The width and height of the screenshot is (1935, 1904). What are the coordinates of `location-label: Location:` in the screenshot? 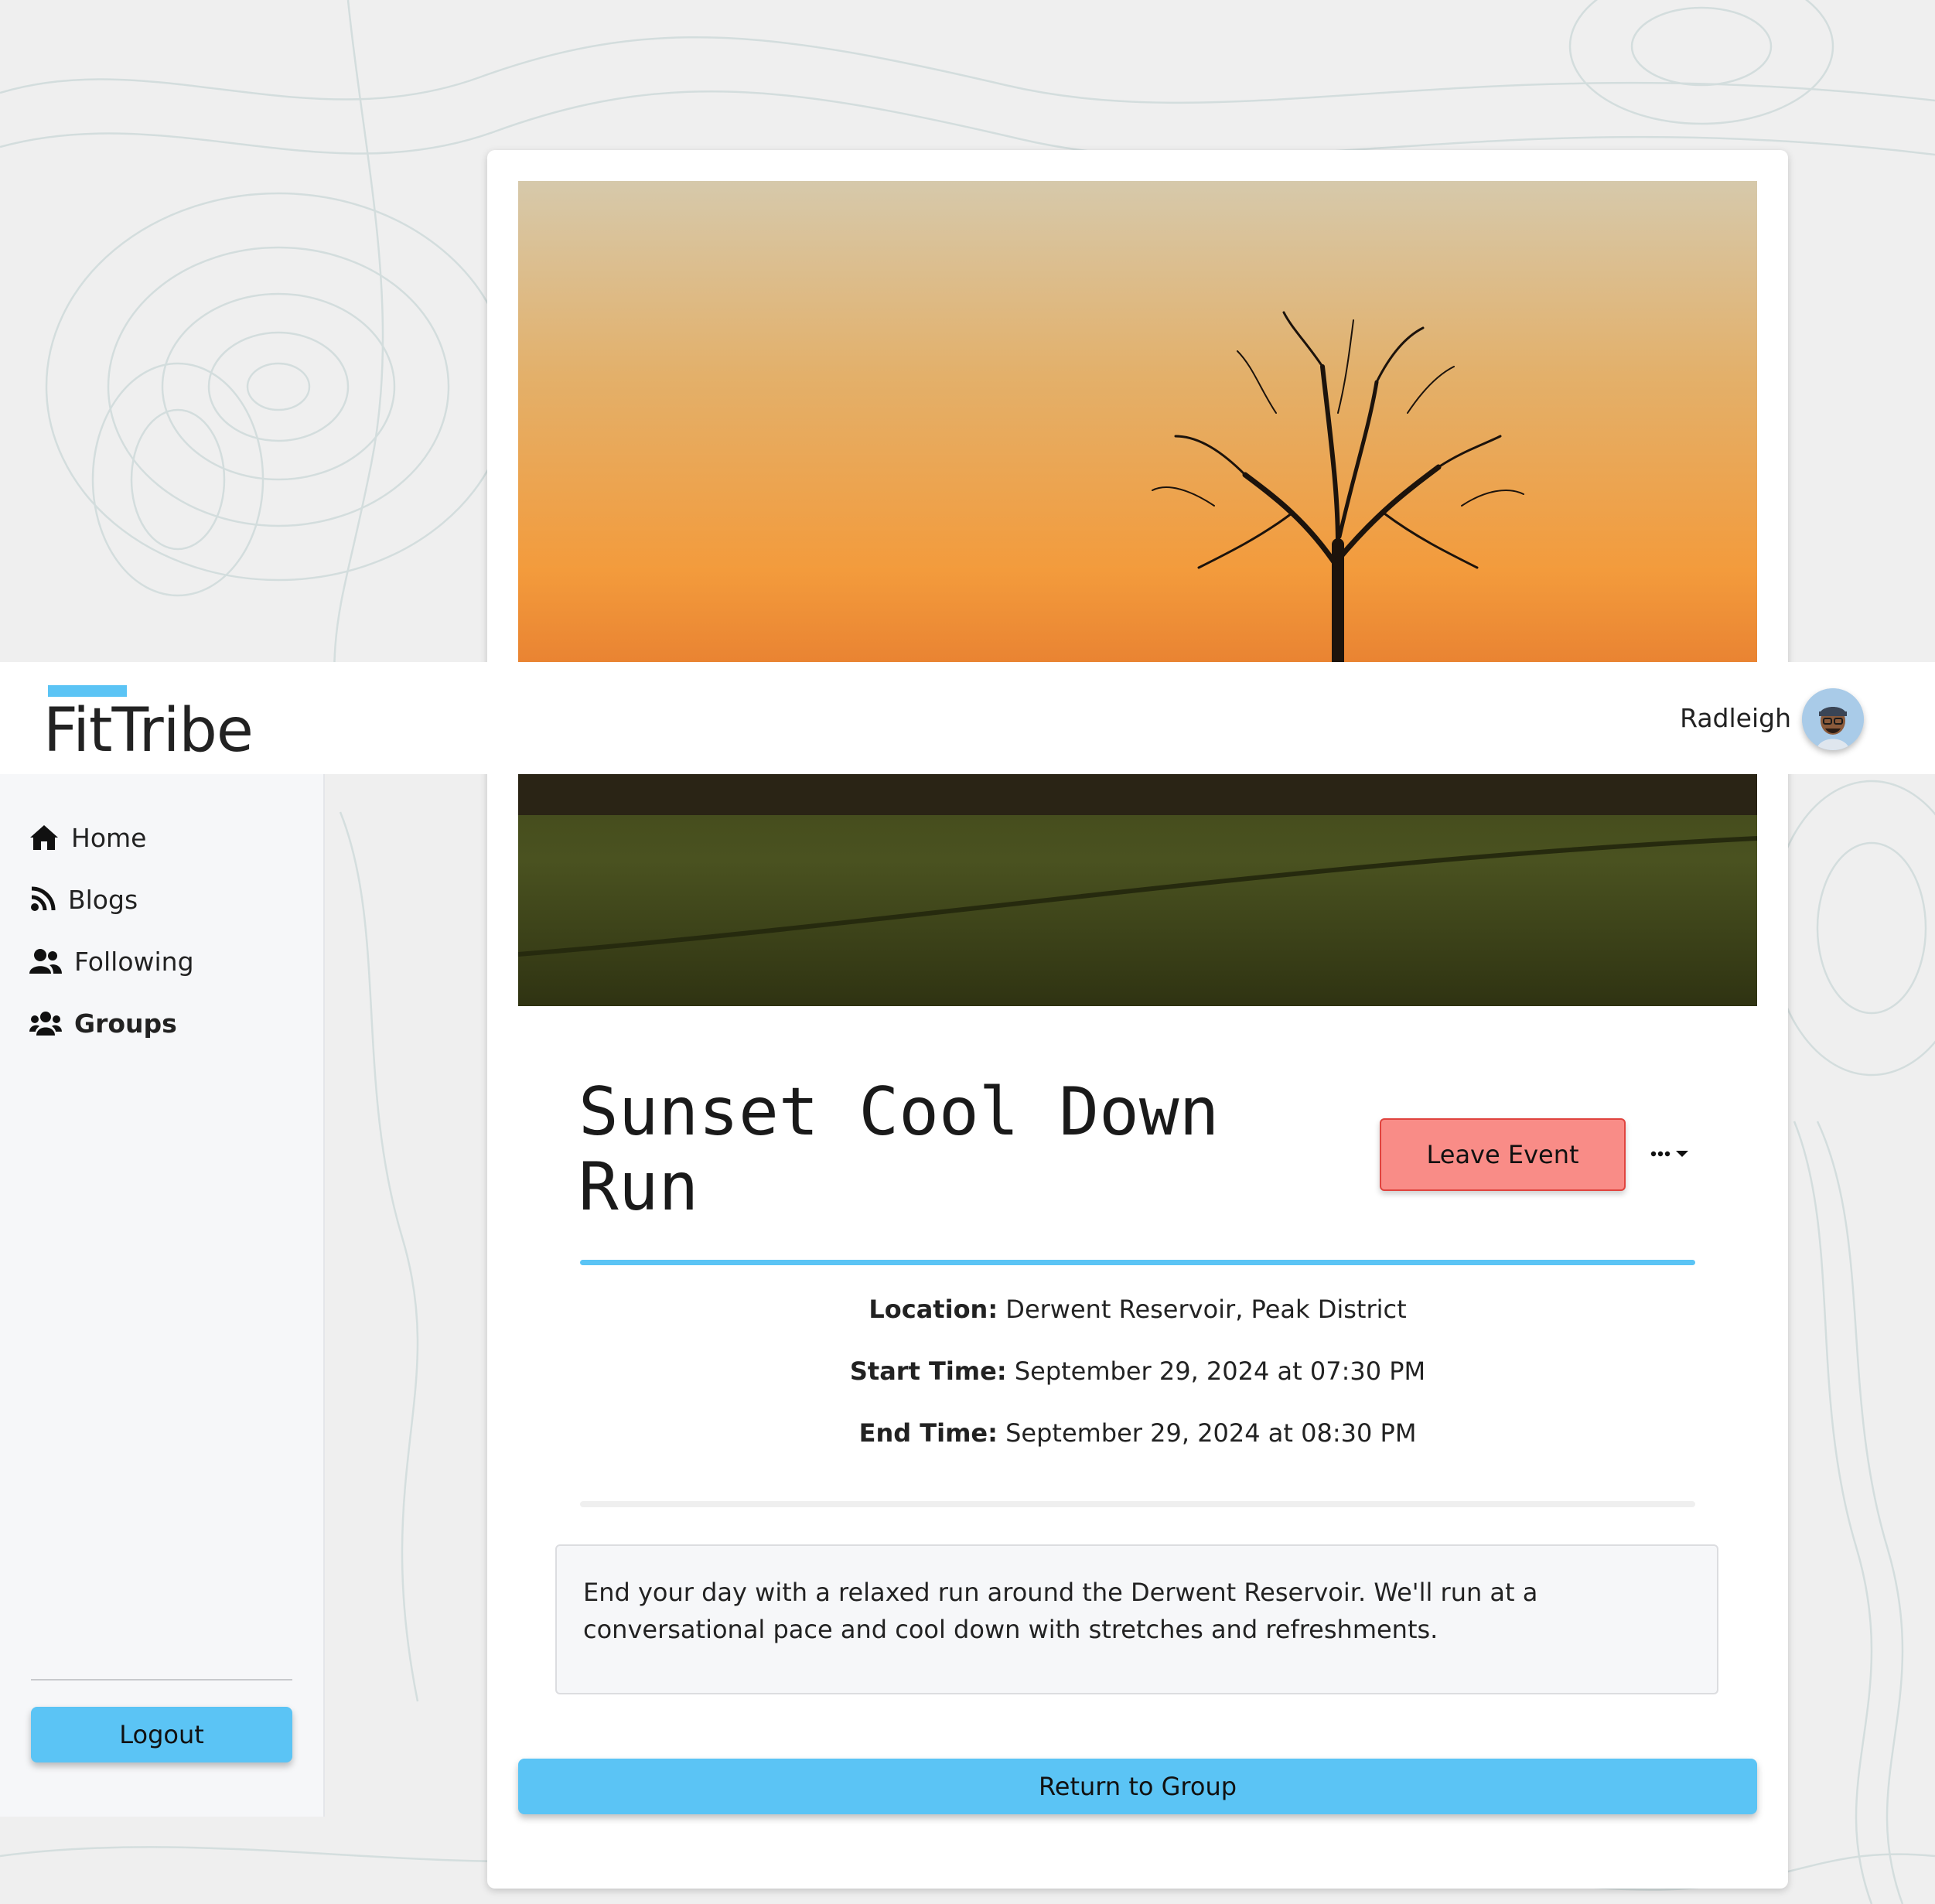 It's located at (933, 1309).